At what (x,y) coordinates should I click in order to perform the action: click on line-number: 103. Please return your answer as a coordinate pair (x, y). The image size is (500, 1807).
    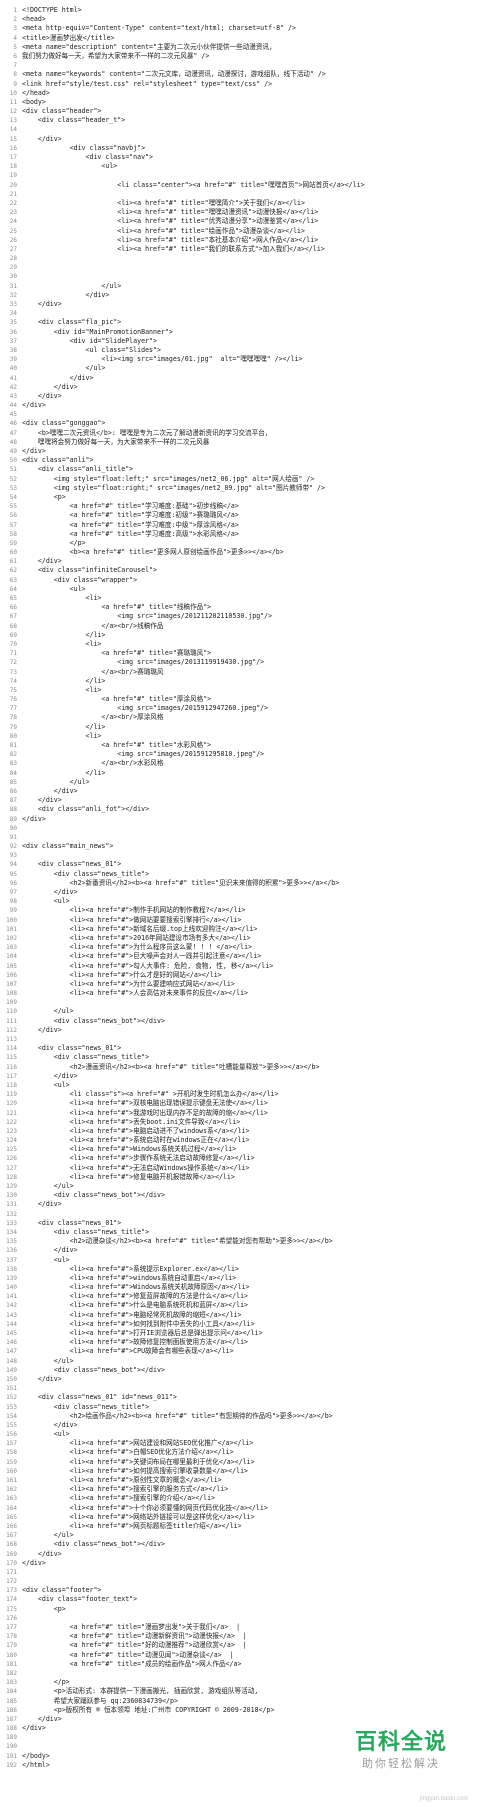
    Looking at the image, I should click on (11, 948).